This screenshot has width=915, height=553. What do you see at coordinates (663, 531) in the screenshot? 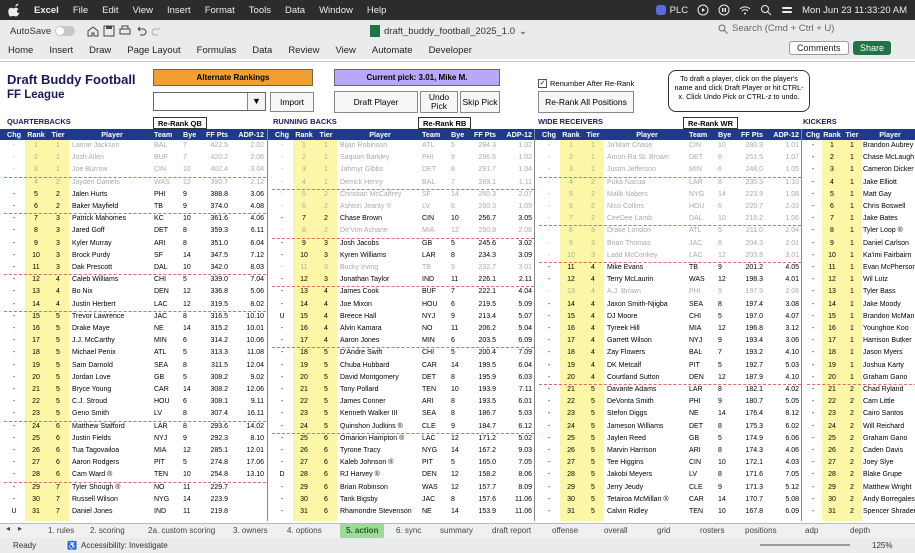
I see `sheet-tab-11: grid` at bounding box center [663, 531].